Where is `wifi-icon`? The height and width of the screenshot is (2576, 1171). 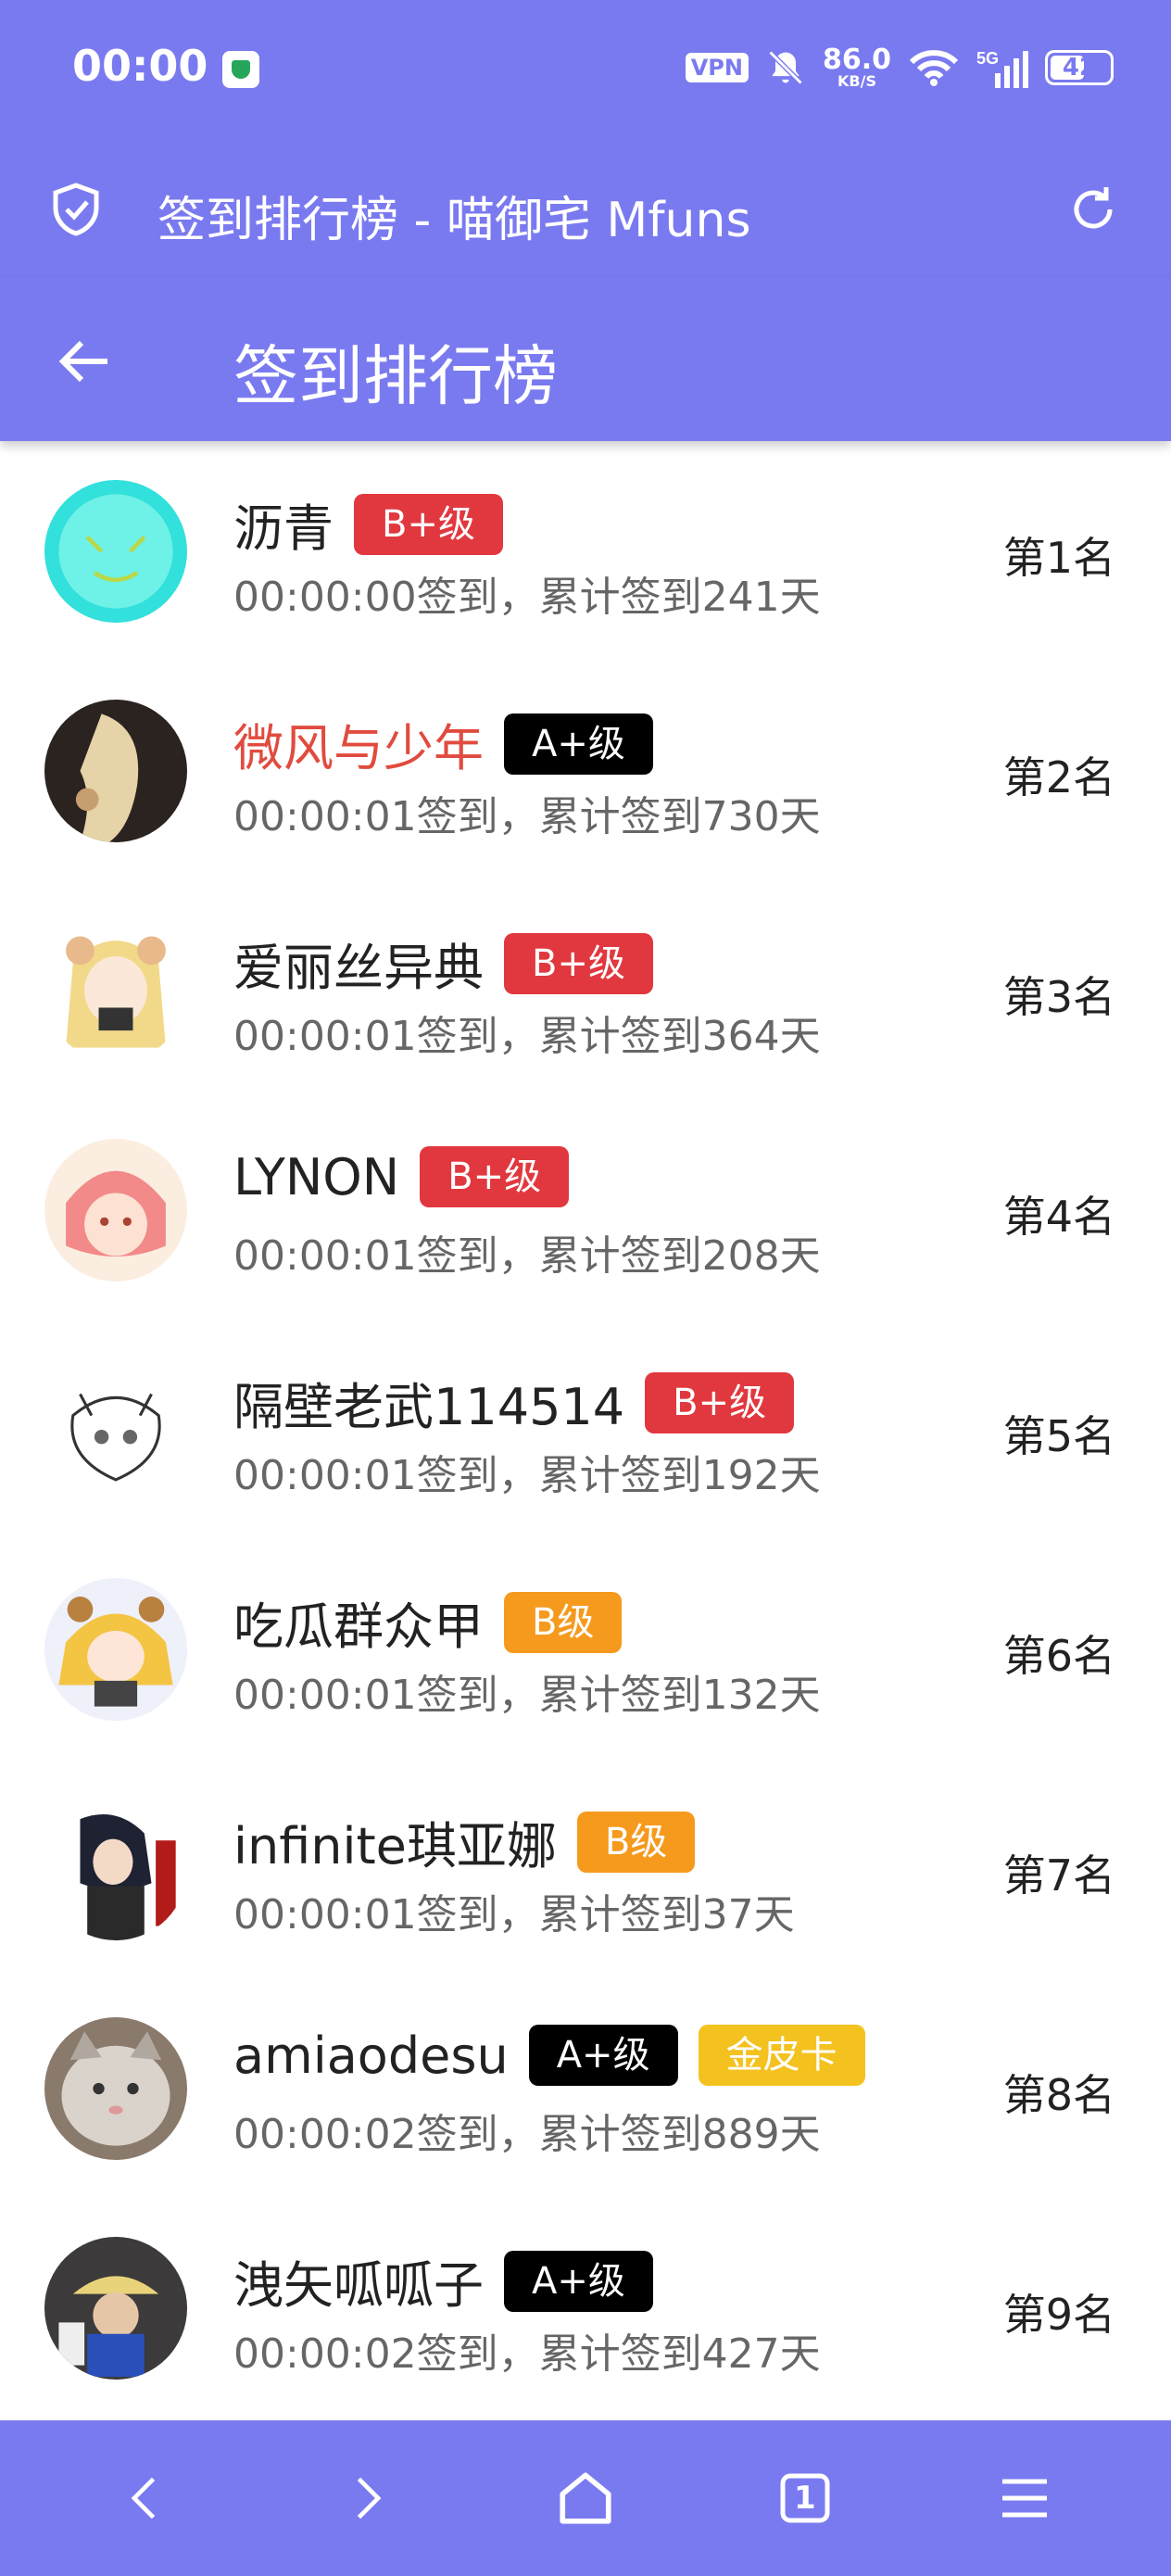 wifi-icon is located at coordinates (934, 68).